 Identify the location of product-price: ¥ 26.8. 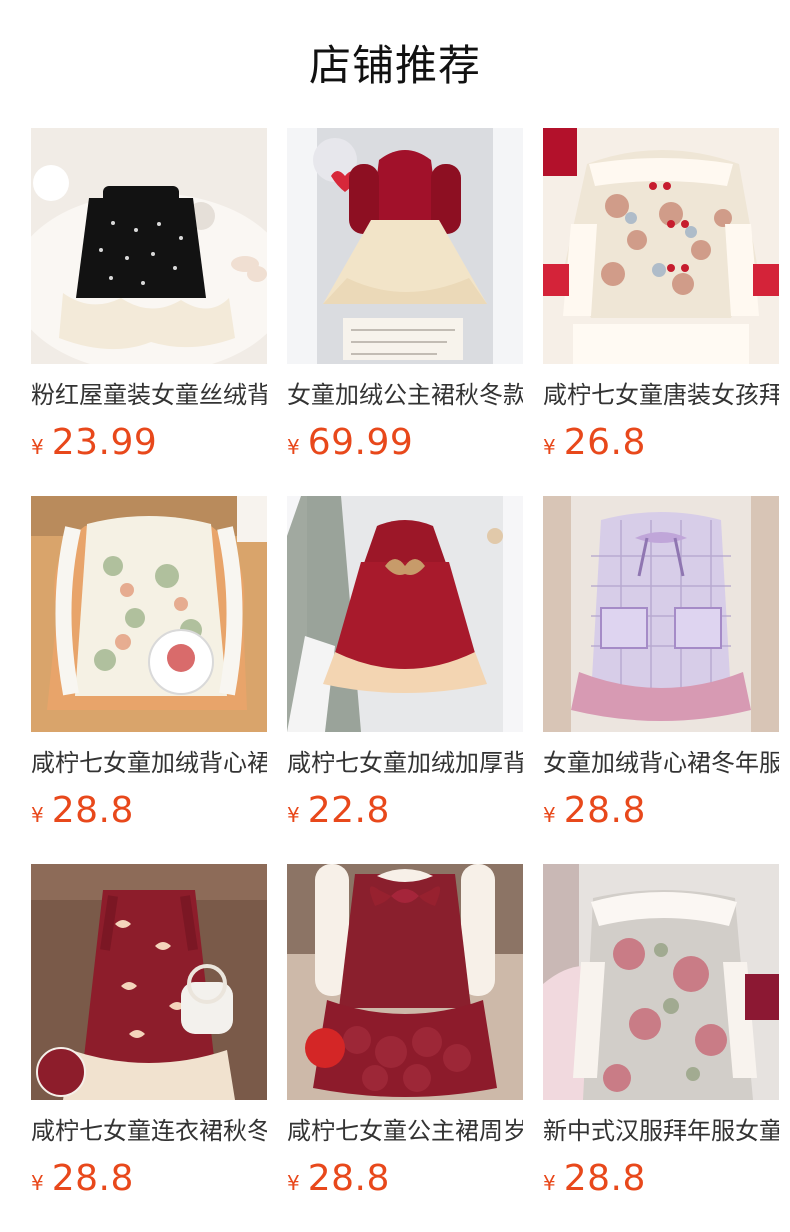
(661, 443).